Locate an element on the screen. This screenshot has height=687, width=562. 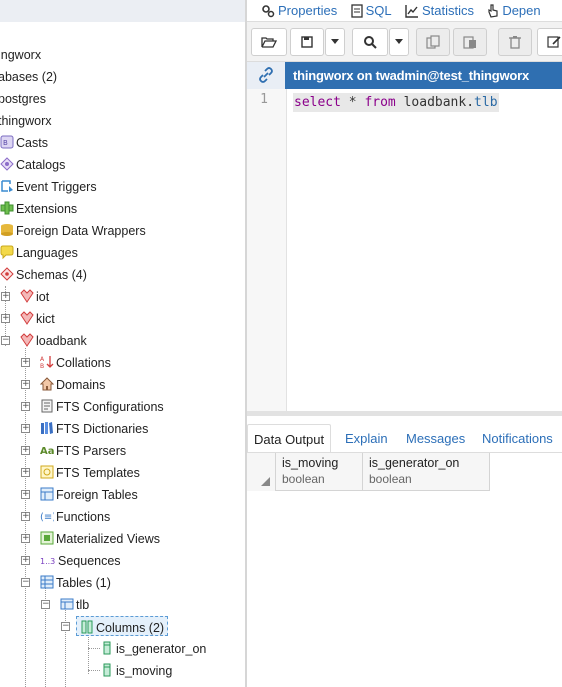
delete-button is located at coordinates (515, 42).